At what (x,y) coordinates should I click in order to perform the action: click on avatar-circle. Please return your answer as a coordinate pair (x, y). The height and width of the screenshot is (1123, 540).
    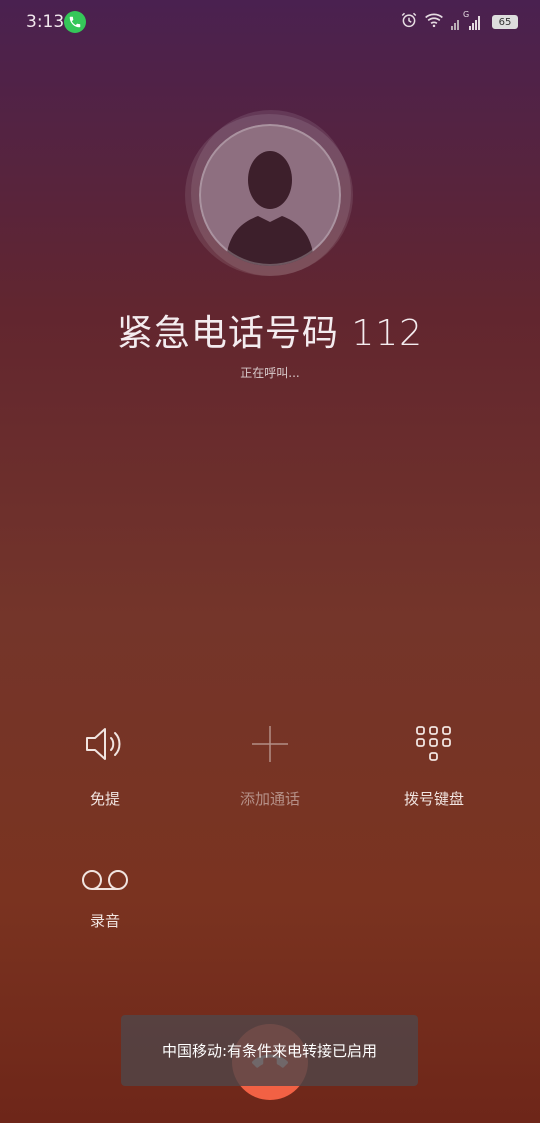
    Looking at the image, I should click on (270, 195).